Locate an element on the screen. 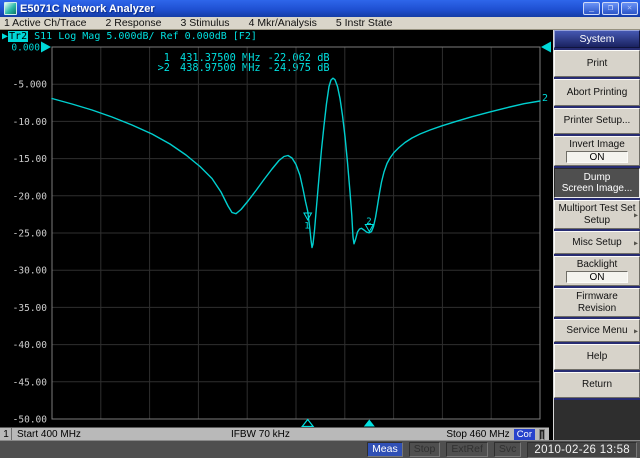  y-axis-label: -30.00 is located at coordinates (30, 271).